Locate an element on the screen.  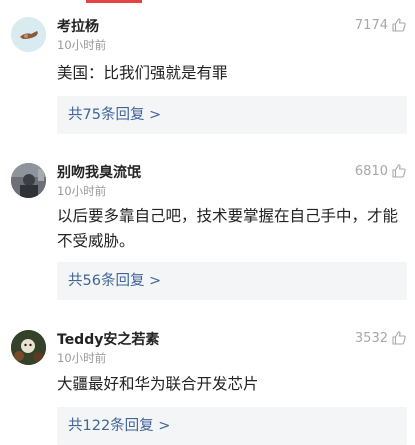
like-count: 3532 is located at coordinates (371, 338).